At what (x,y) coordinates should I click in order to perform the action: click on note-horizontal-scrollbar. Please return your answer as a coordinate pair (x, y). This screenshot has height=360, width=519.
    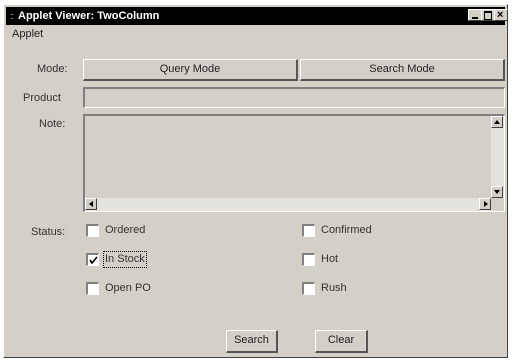
    Looking at the image, I should click on (288, 204).